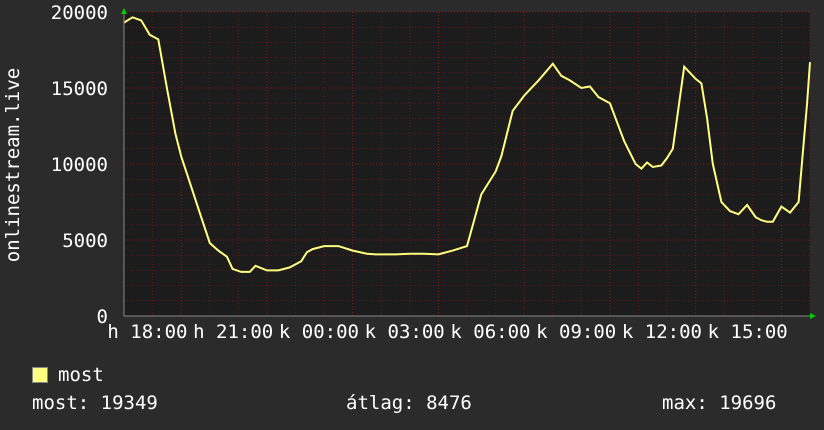 The width and height of the screenshot is (824, 430). I want to click on y-tick-label: 5000, so click(85, 241).